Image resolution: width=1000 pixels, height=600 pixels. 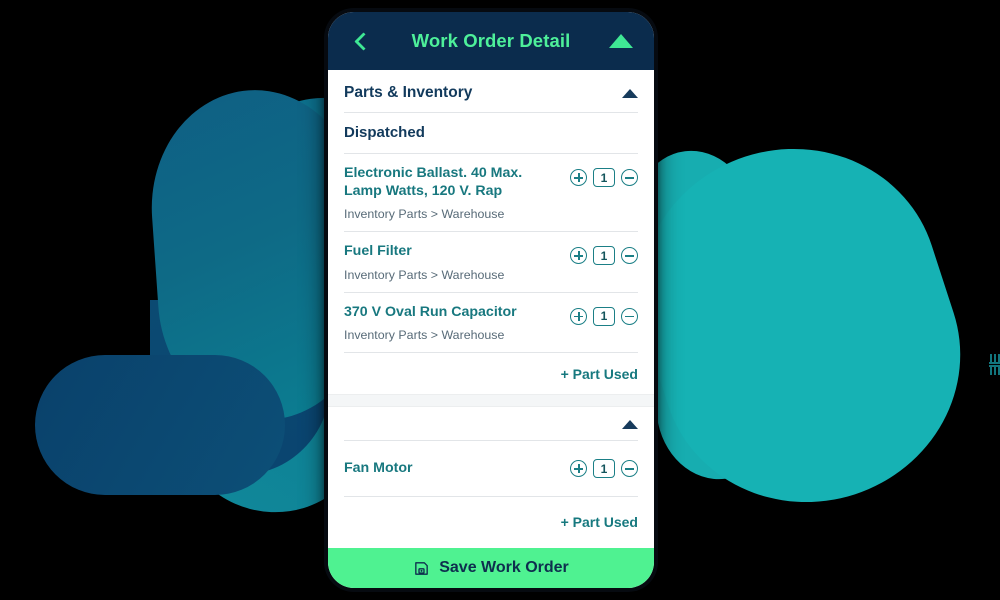 I want to click on save-work-order-button: Save Work Order, so click(x=491, y=568).